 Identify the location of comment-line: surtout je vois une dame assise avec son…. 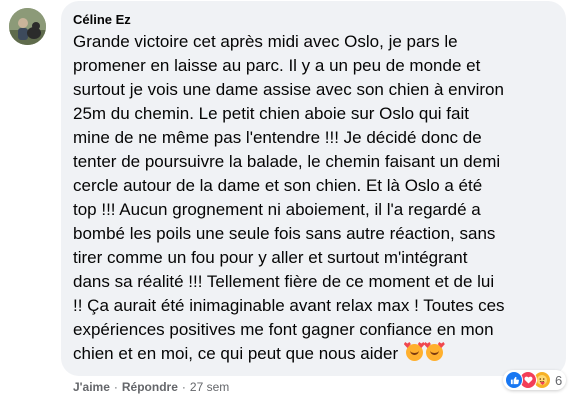
(288, 89).